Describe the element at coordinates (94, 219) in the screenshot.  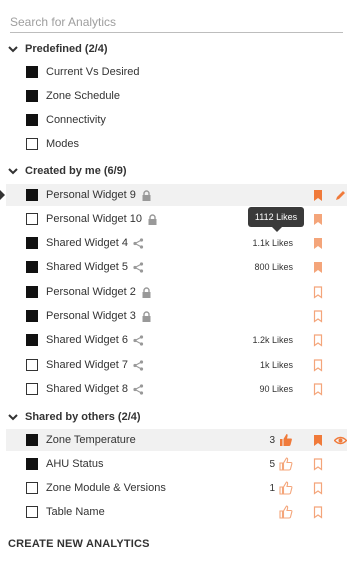
I see `item-label: Personal Widget 10` at that location.